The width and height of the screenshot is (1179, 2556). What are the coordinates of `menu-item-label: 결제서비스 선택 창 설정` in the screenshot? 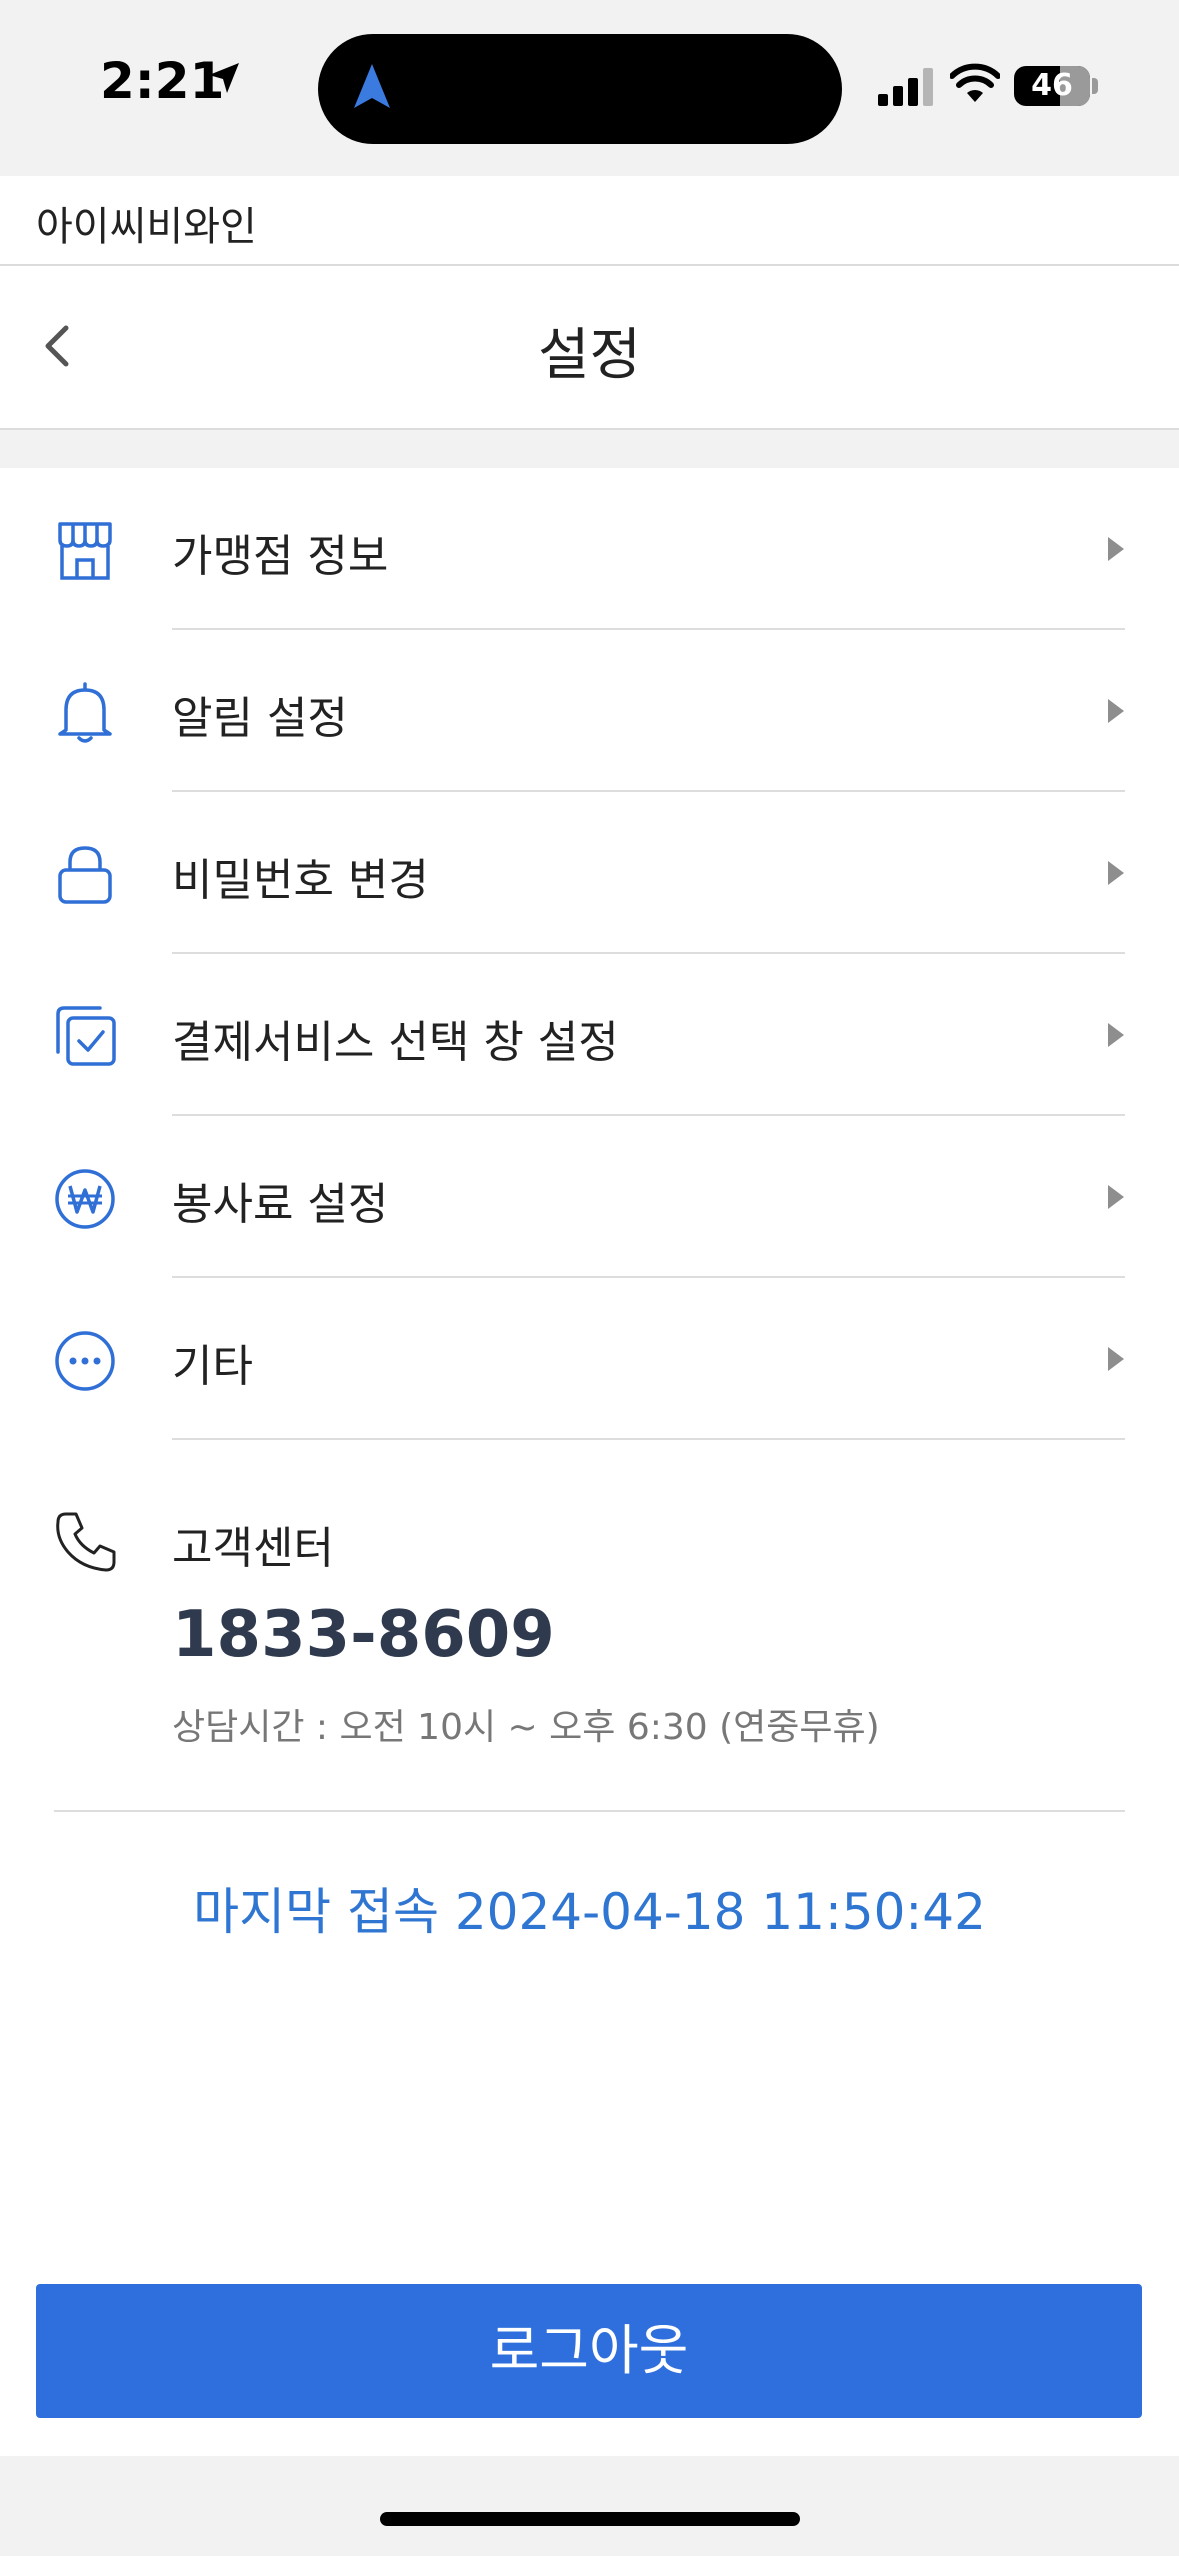 It's located at (395, 1042).